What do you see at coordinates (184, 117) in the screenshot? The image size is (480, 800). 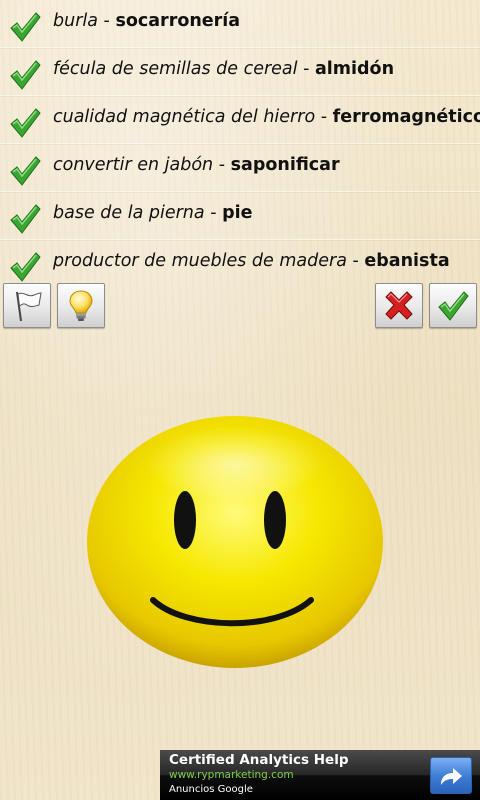 I see `clue-text: cualidad magnética del hierro` at bounding box center [184, 117].